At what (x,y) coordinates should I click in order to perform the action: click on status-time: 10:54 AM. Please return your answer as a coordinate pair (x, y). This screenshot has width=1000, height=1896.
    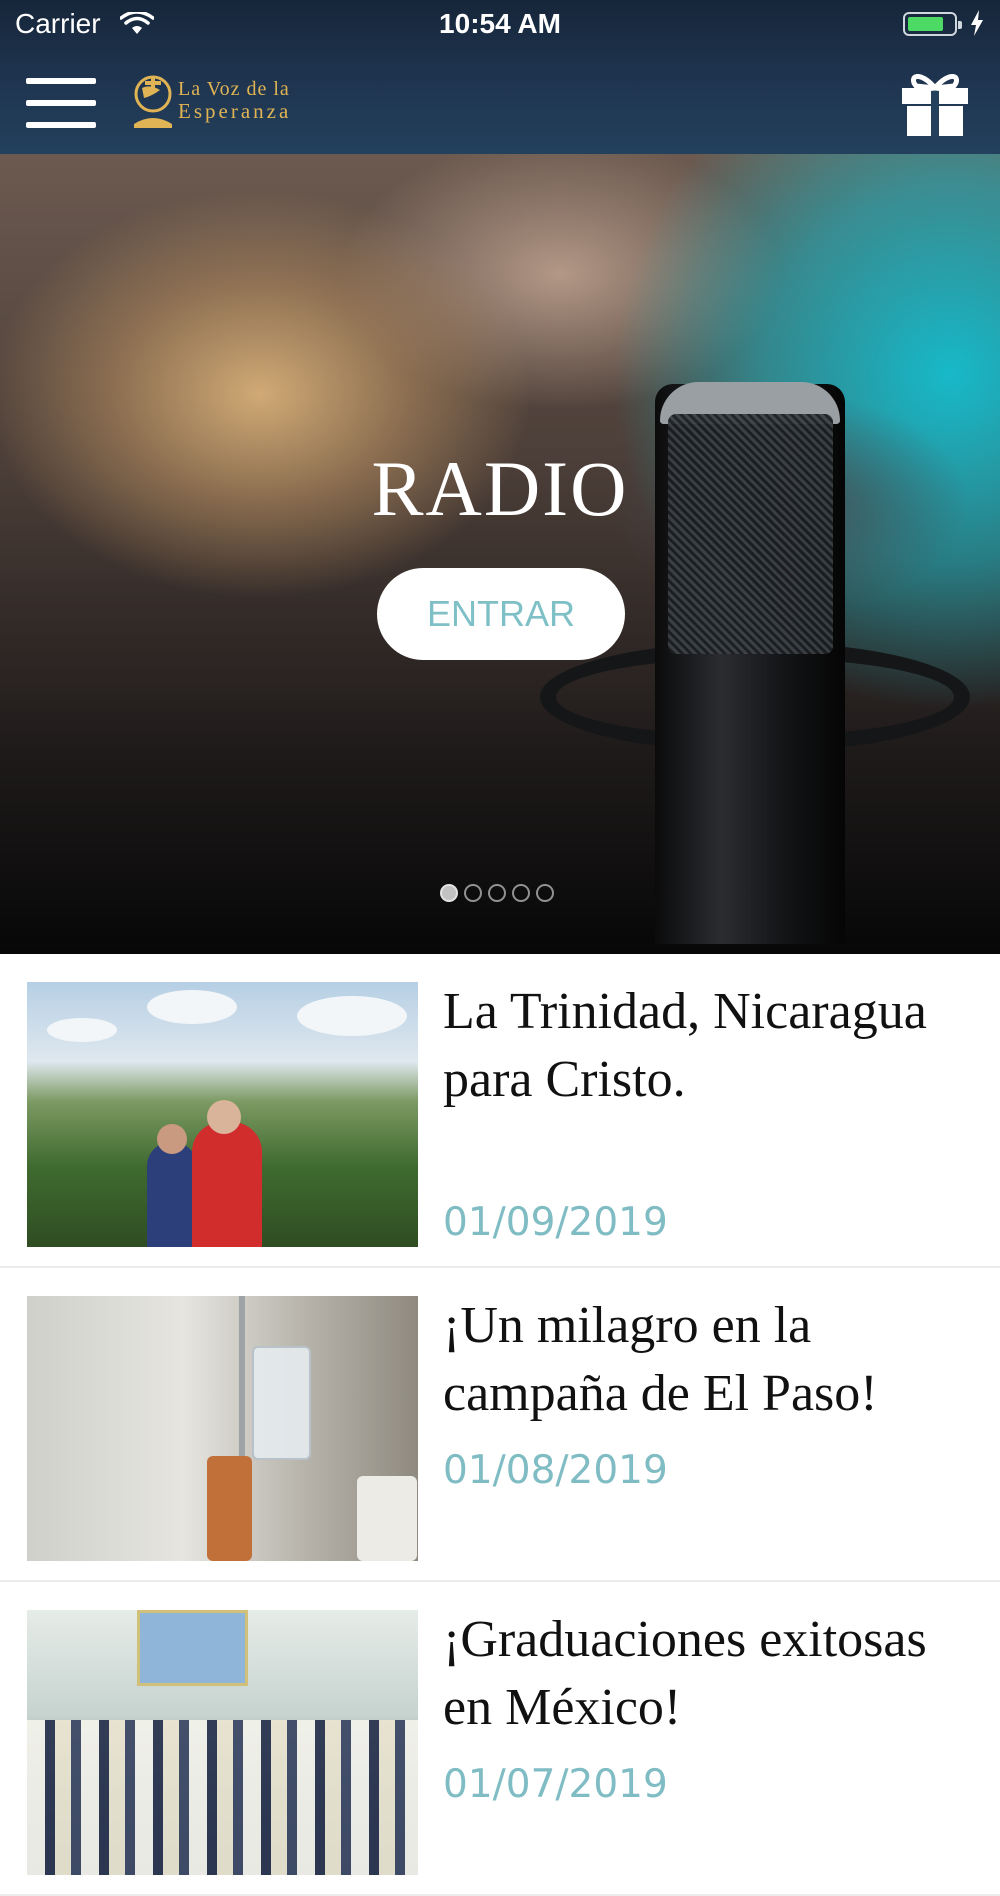
    Looking at the image, I should click on (500, 23).